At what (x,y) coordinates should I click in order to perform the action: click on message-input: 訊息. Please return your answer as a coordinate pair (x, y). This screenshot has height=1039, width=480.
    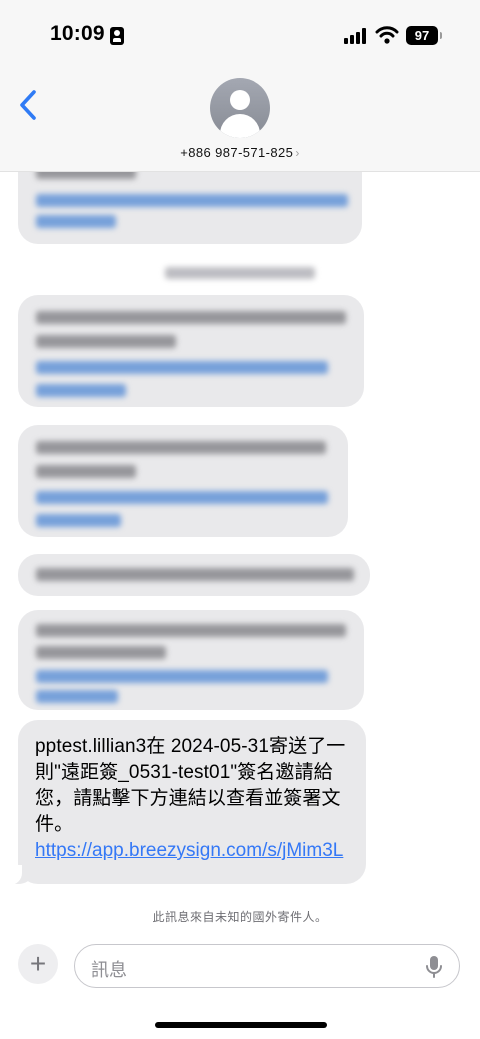
    Looking at the image, I should click on (267, 966).